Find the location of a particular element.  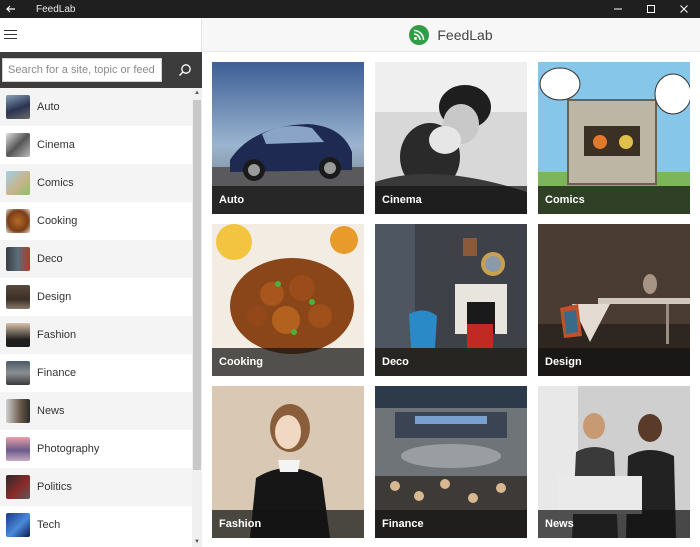

topic-label: Tech is located at coordinates (49, 525).